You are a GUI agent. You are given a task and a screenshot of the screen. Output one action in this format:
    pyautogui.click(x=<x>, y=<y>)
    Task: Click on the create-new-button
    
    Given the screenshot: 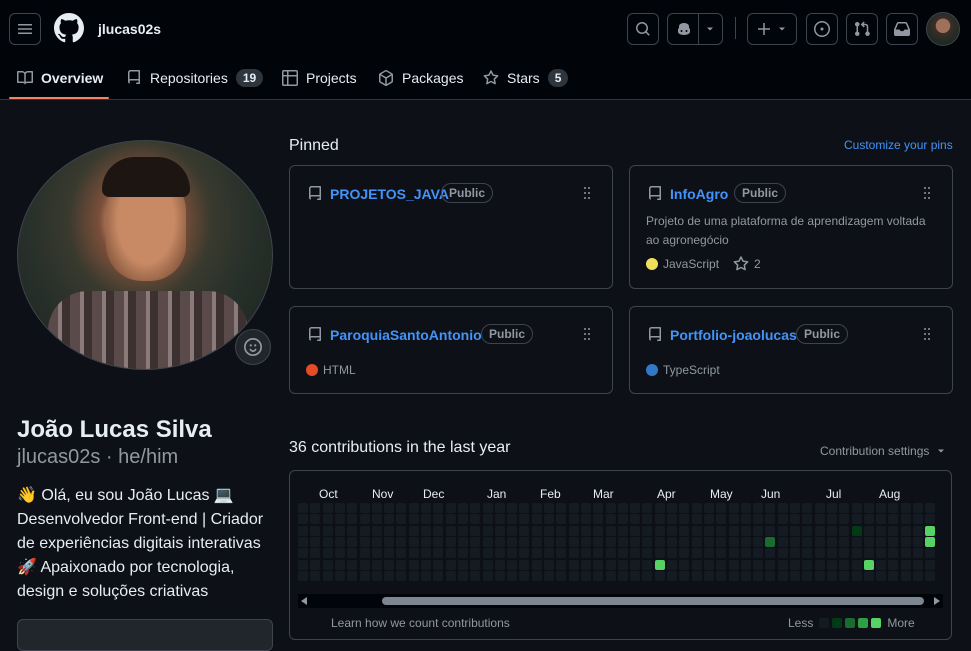 What is the action you would take?
    pyautogui.click(x=772, y=29)
    